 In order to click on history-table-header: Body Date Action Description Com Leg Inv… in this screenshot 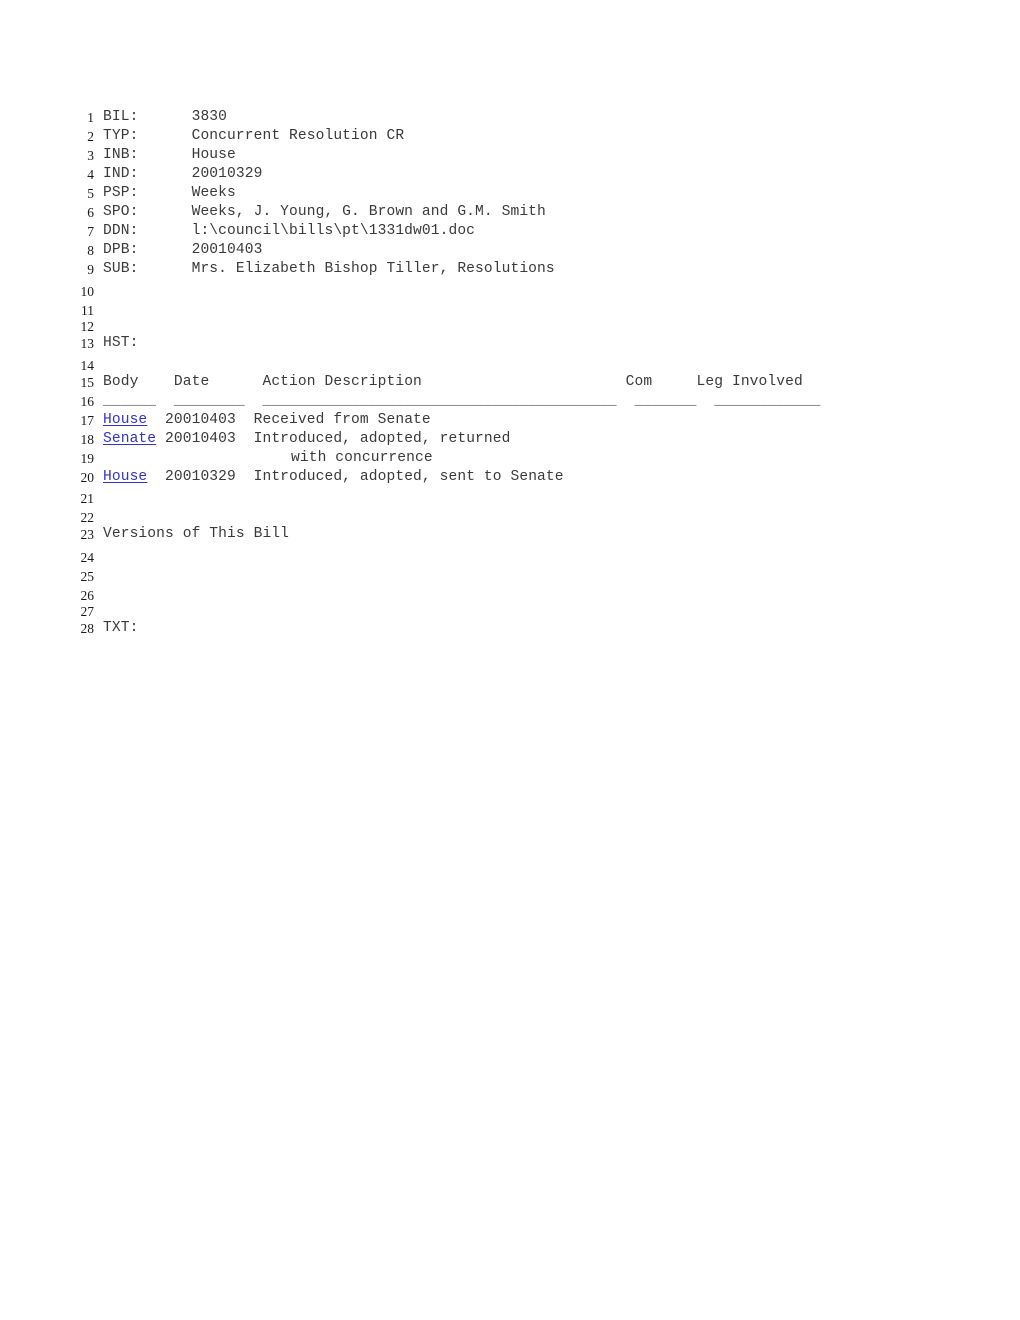, I will do `click(453, 382)`.